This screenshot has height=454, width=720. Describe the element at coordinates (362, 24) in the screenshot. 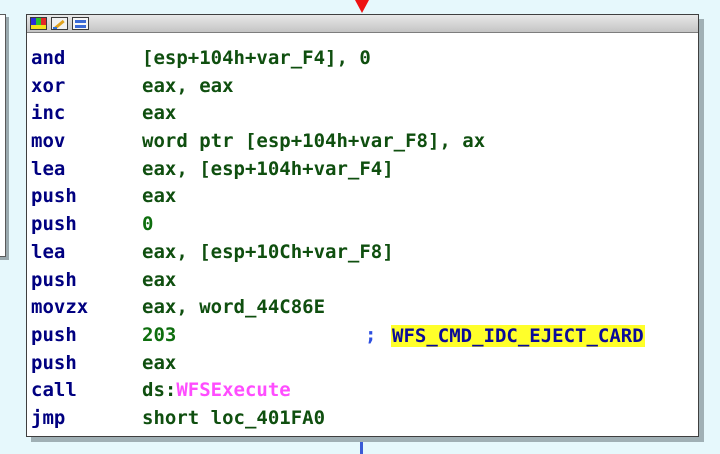

I see `node-titlebar` at that location.